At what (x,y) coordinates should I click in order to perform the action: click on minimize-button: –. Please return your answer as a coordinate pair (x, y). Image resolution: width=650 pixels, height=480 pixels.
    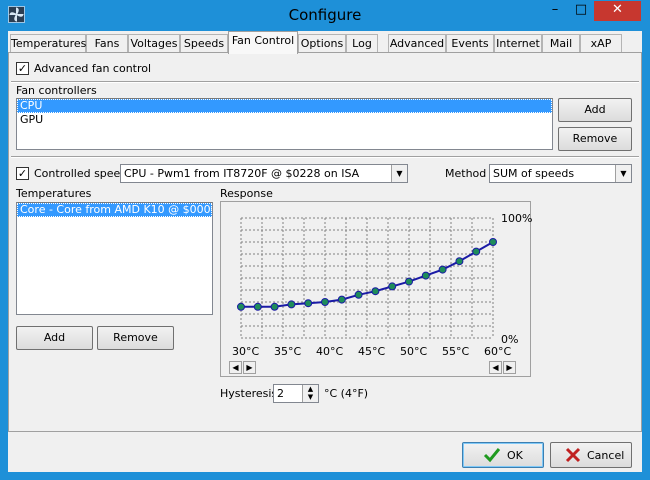
    Looking at the image, I should click on (555, 11).